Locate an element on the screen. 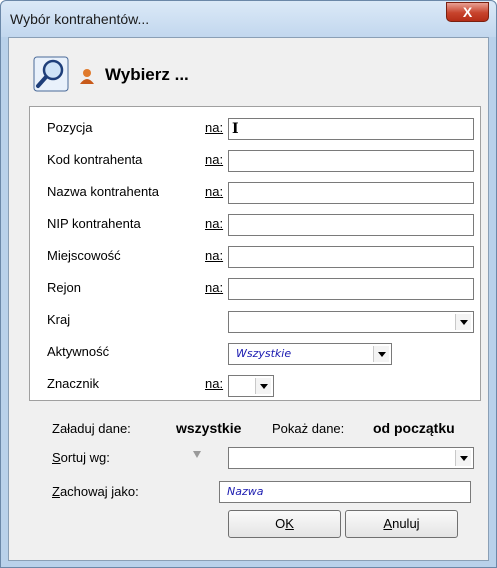  save-as-label: Zachowaj jako: is located at coordinates (95, 491).